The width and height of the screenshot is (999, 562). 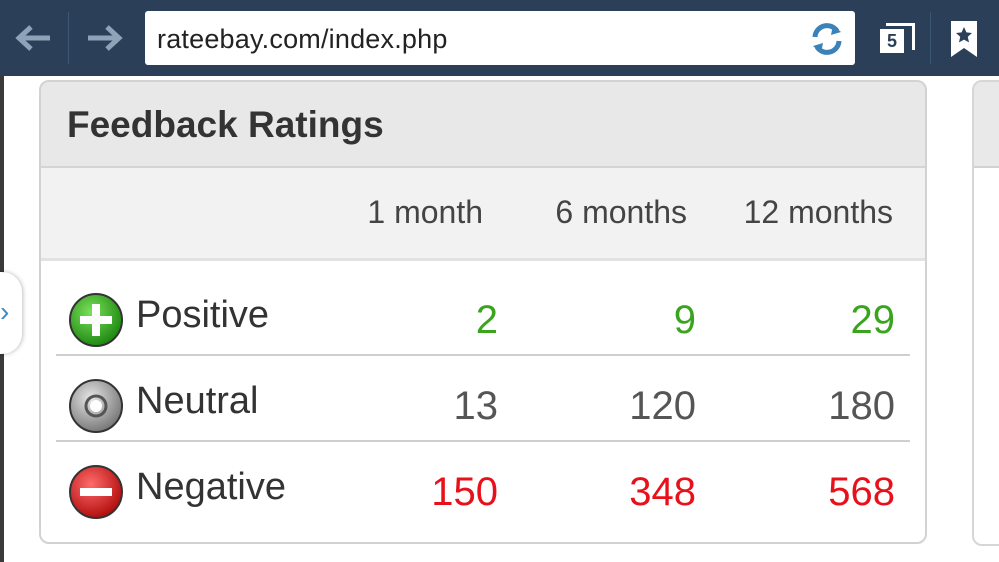 I want to click on neutral-6-months: 120, so click(x=662, y=406).